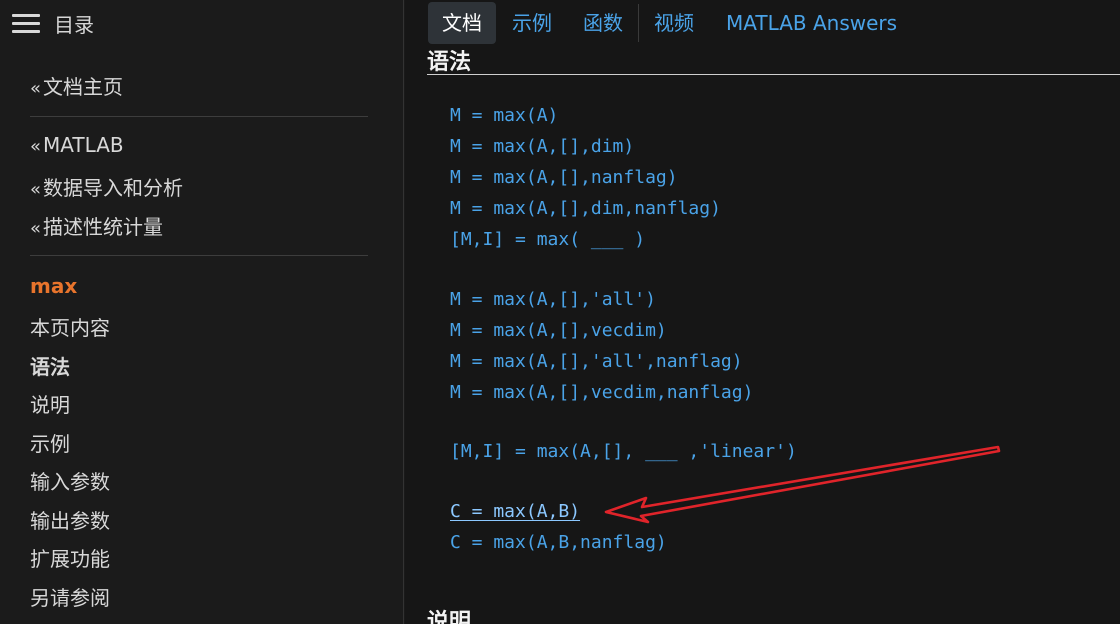 The height and width of the screenshot is (624, 1120). I want to click on syntax-line: M = max(A), so click(504, 115).